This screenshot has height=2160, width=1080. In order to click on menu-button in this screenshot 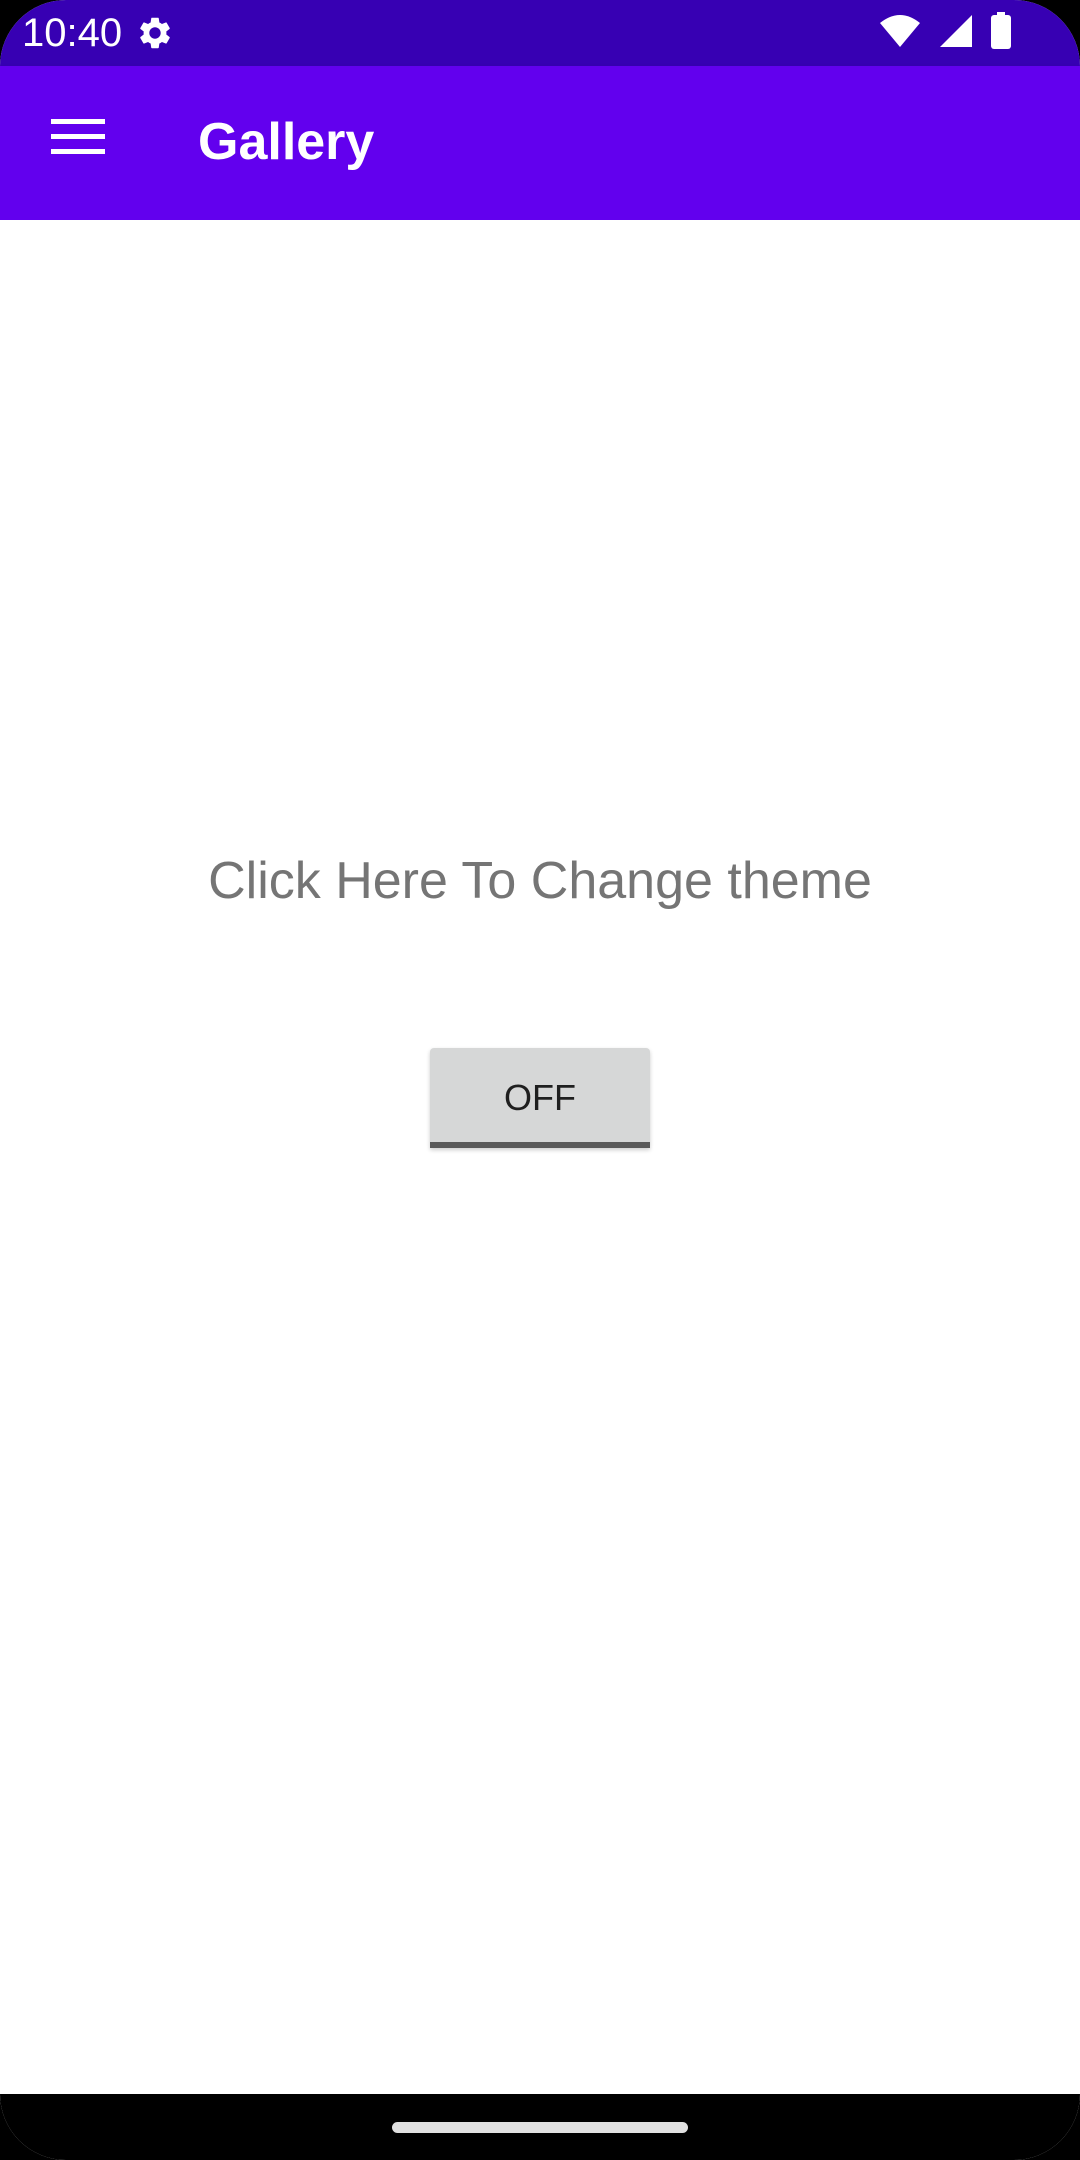, I will do `click(78, 139)`.